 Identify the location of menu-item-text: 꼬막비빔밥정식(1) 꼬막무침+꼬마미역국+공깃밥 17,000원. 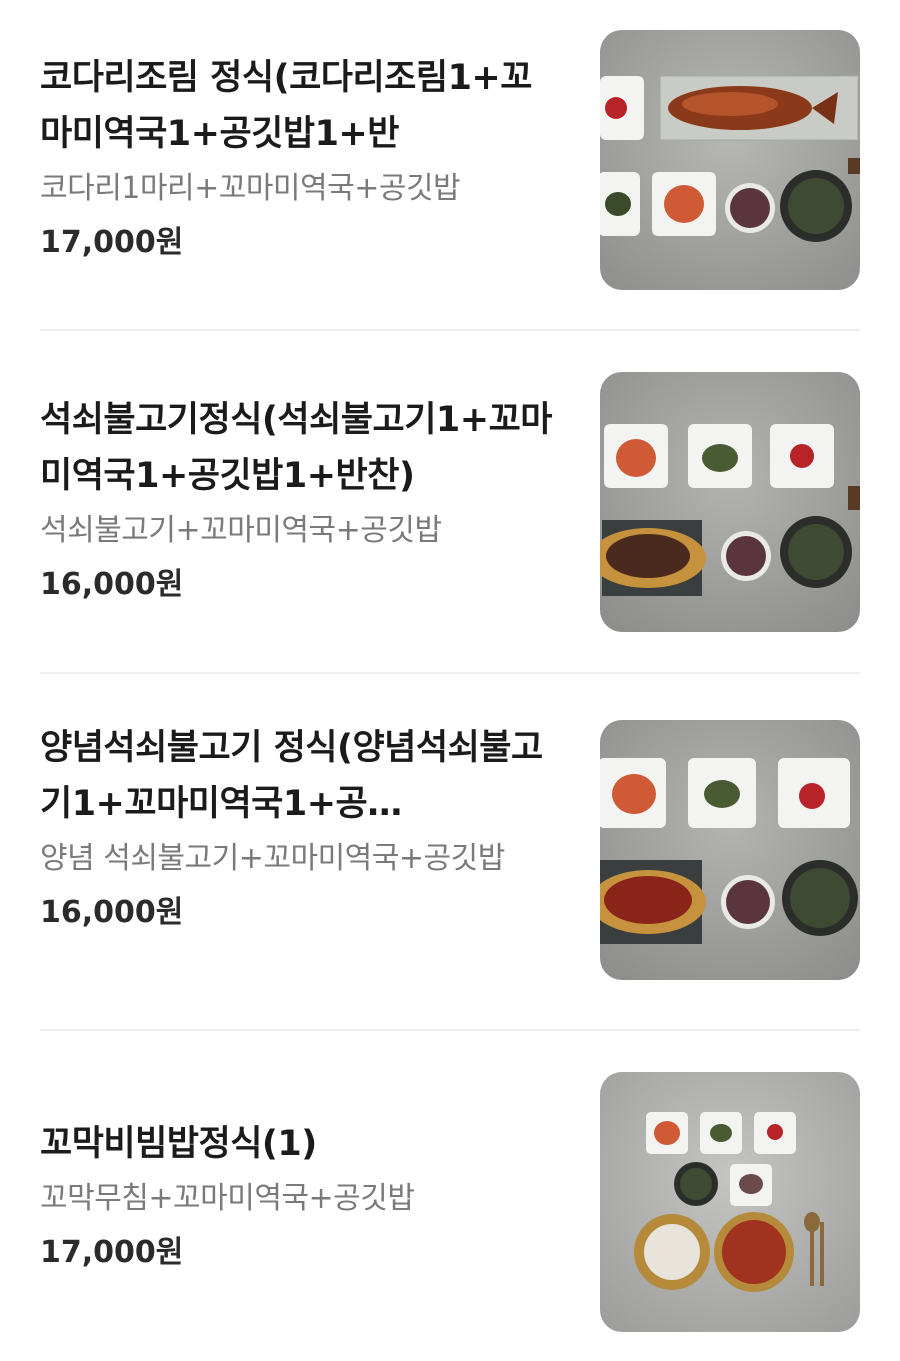
(300, 1197).